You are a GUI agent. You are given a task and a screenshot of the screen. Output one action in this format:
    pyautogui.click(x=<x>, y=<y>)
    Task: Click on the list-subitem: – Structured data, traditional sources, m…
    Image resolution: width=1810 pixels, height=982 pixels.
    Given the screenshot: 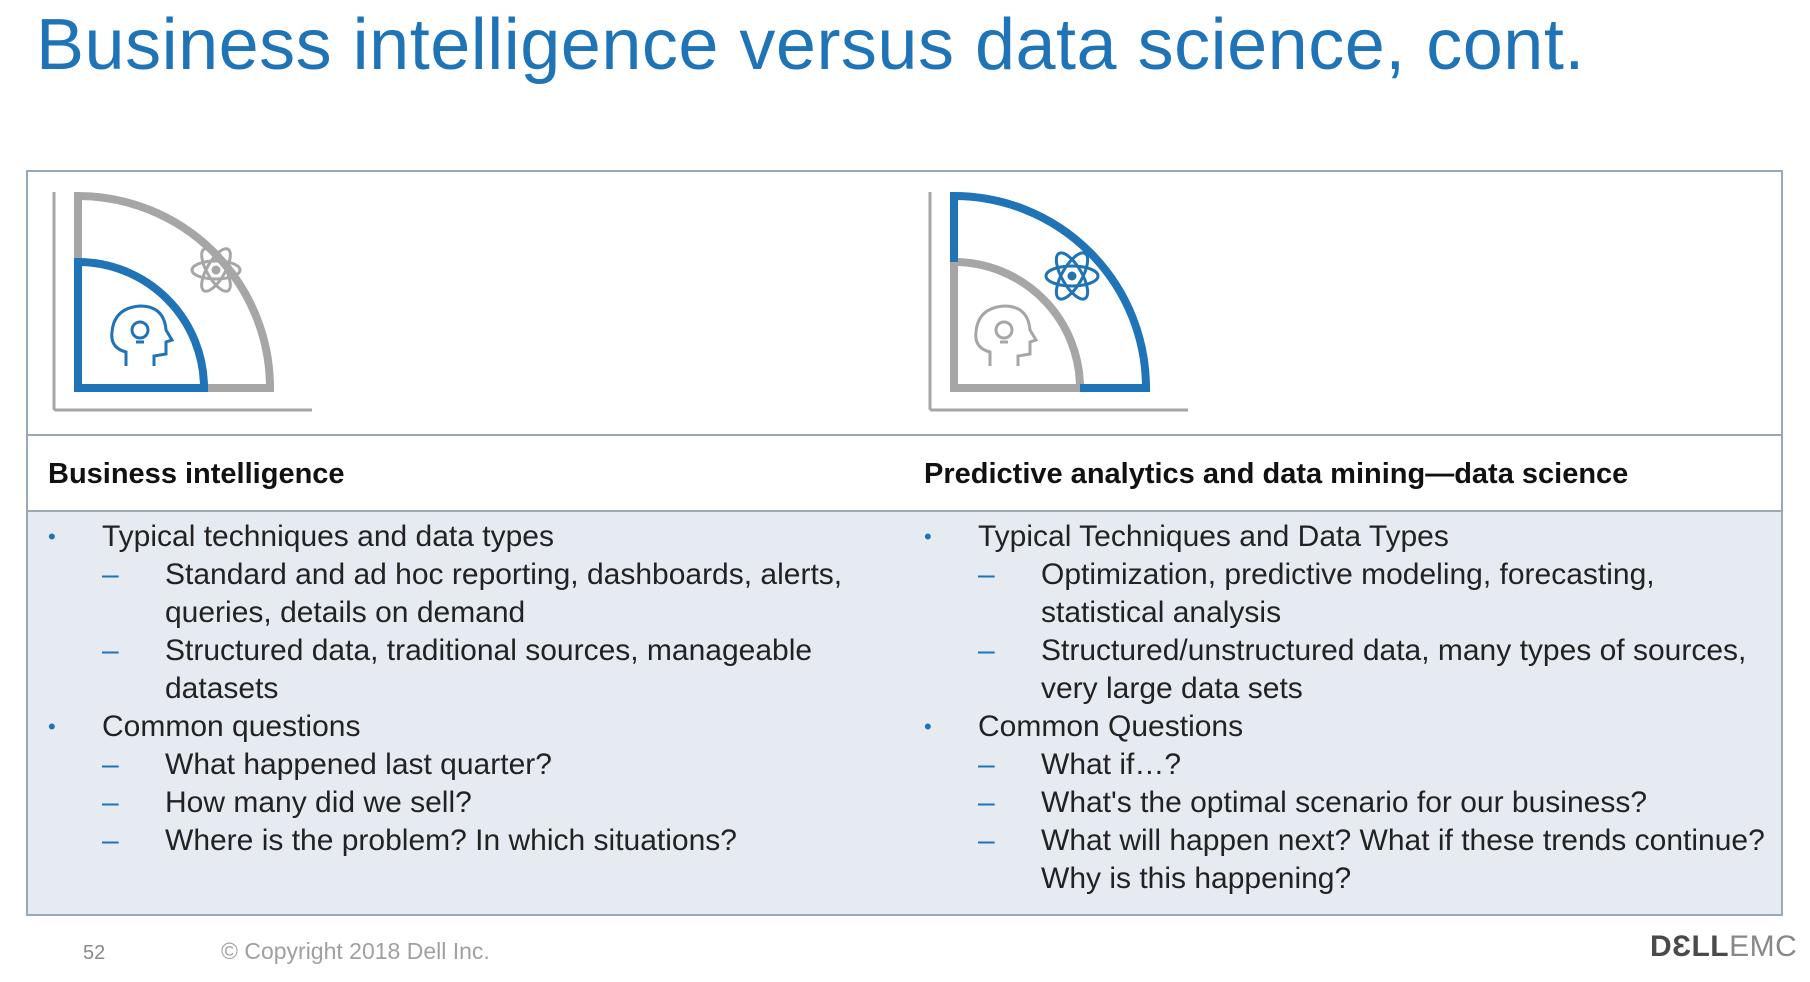 What is the action you would take?
    pyautogui.click(x=457, y=669)
    